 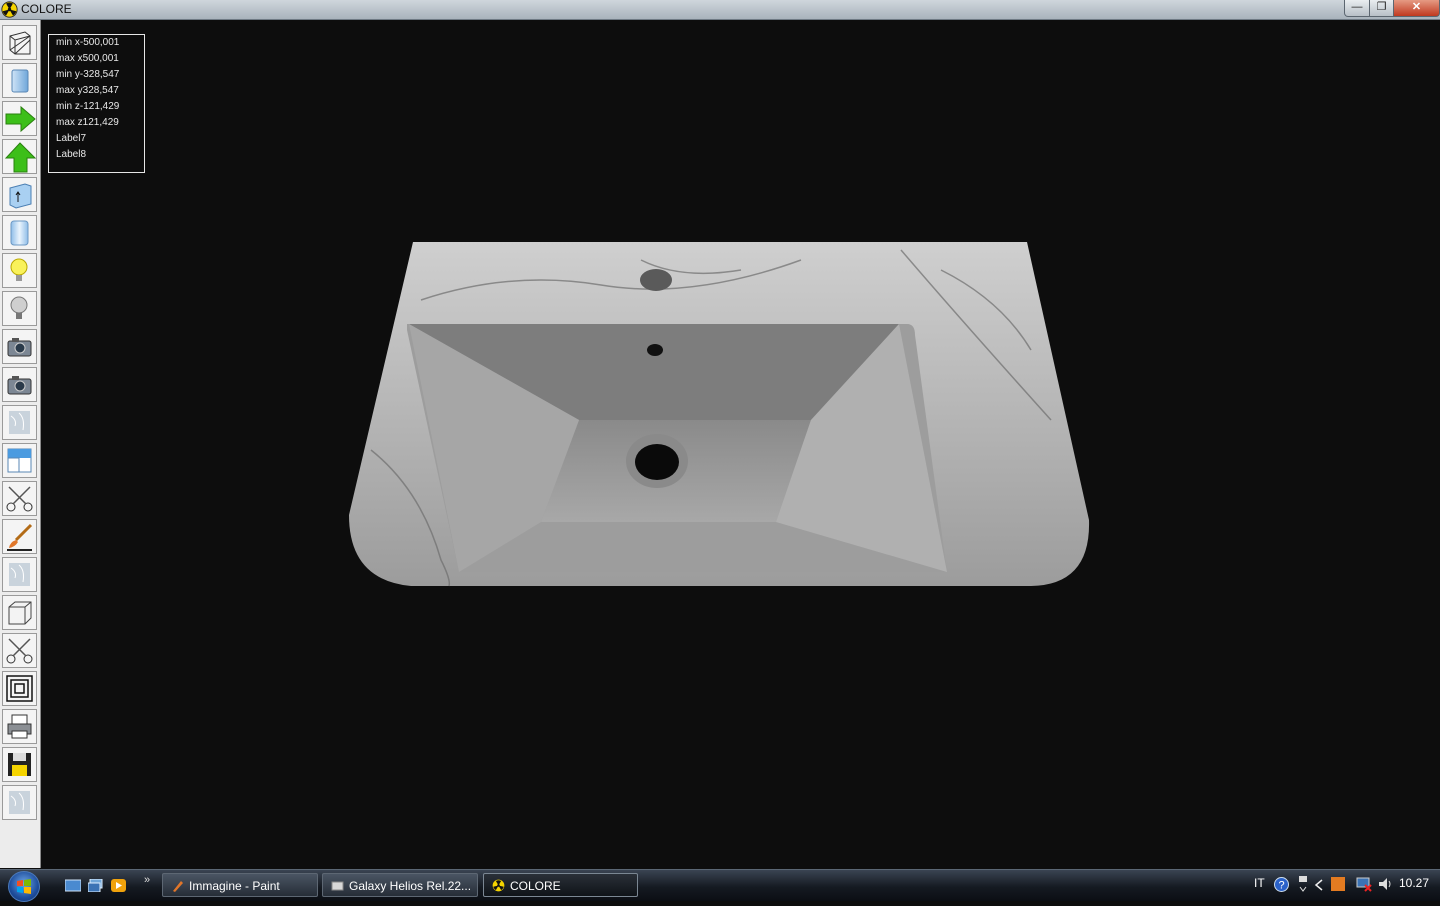 I want to click on wireframe-box-icon, so click(x=20, y=43).